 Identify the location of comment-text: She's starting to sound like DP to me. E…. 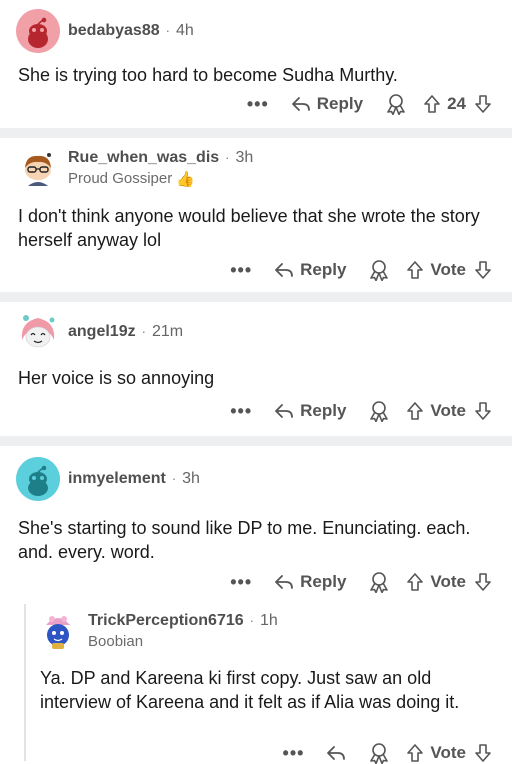
(244, 540).